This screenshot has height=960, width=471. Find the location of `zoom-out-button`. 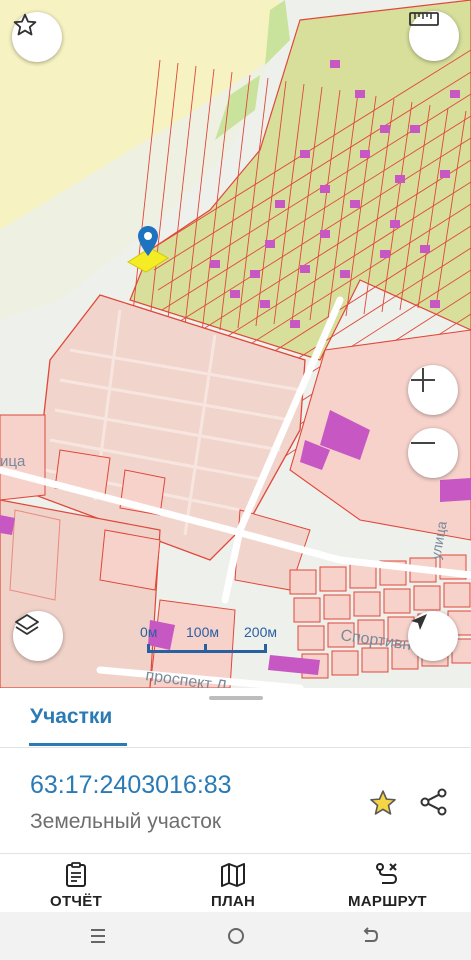

zoom-out-button is located at coordinates (433, 453).